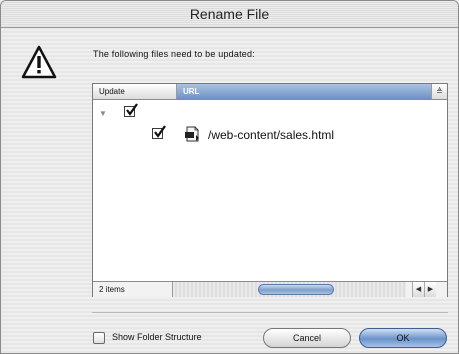 This screenshot has height=354, width=459. I want to click on table-footer: 2 items ◀ ▶, so click(270, 289).